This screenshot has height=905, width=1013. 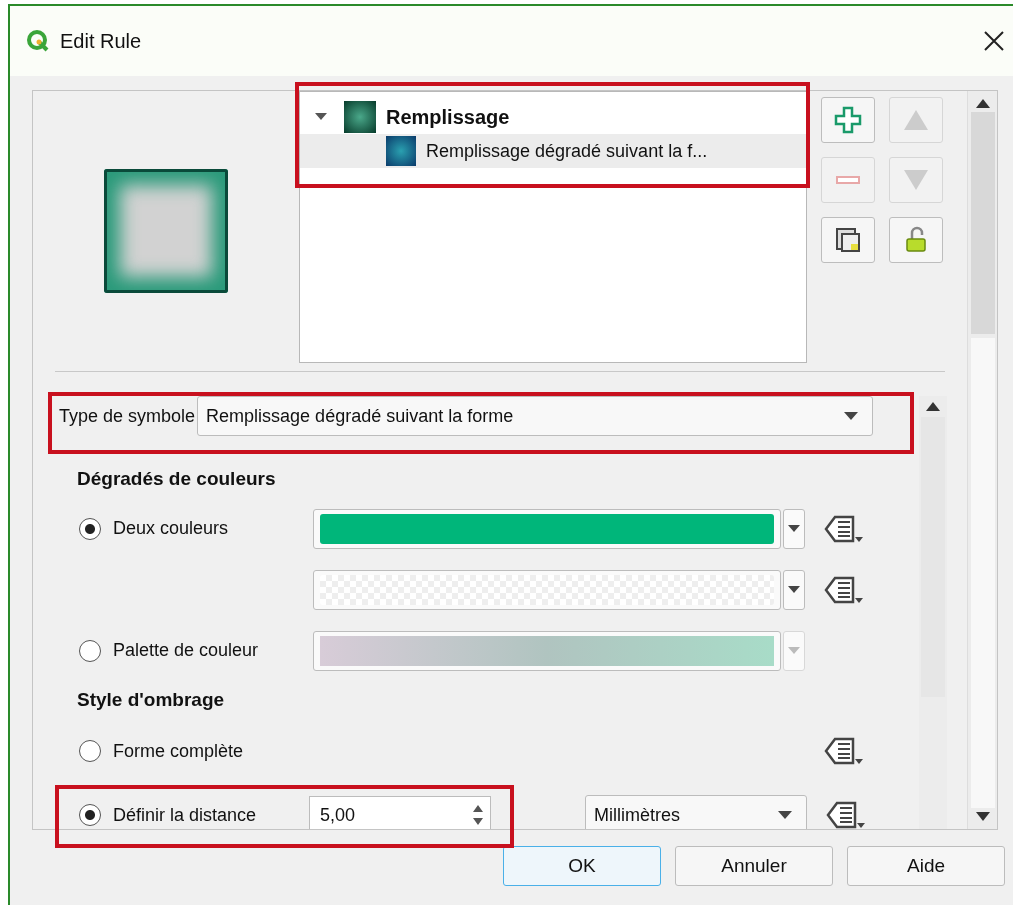 I want to click on dialog-button: Aide, so click(x=926, y=866).